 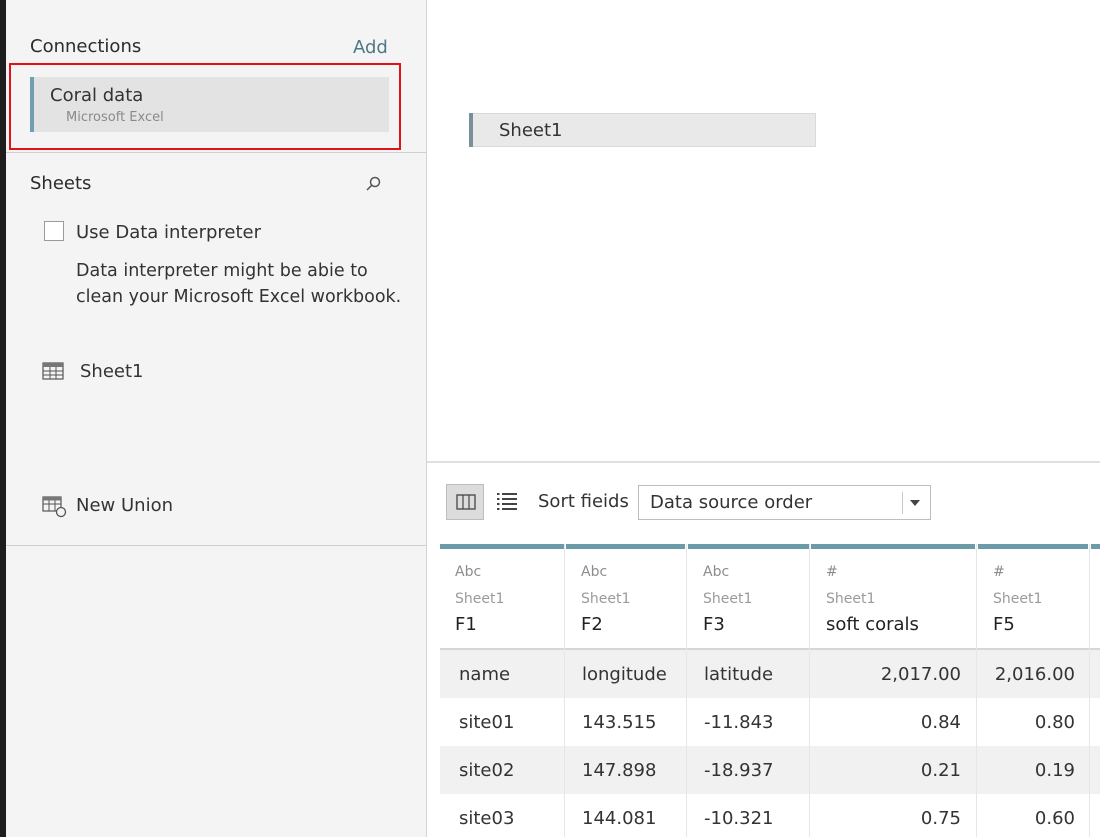 I want to click on table-cell: 2,016.00, so click(x=1034, y=674).